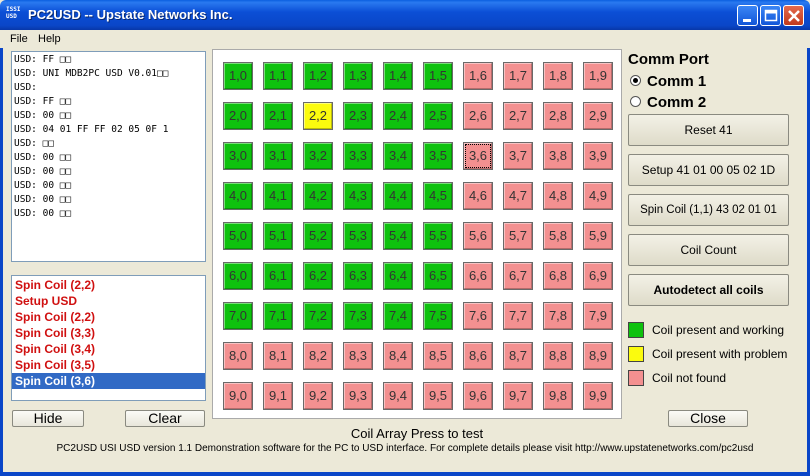 This screenshot has height=476, width=810. Describe the element at coordinates (598, 156) in the screenshot. I see `coil-button: 3,9` at that location.